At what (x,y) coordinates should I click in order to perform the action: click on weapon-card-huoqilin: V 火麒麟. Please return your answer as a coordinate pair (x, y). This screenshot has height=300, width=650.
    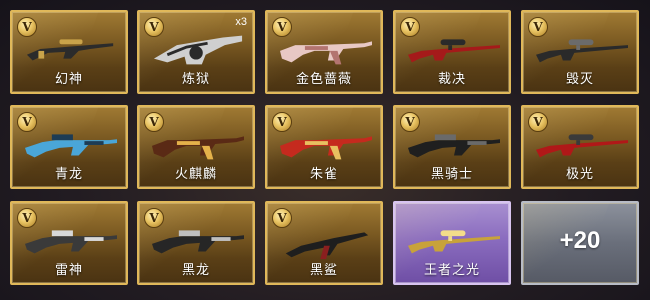
    Looking at the image, I should click on (196, 147).